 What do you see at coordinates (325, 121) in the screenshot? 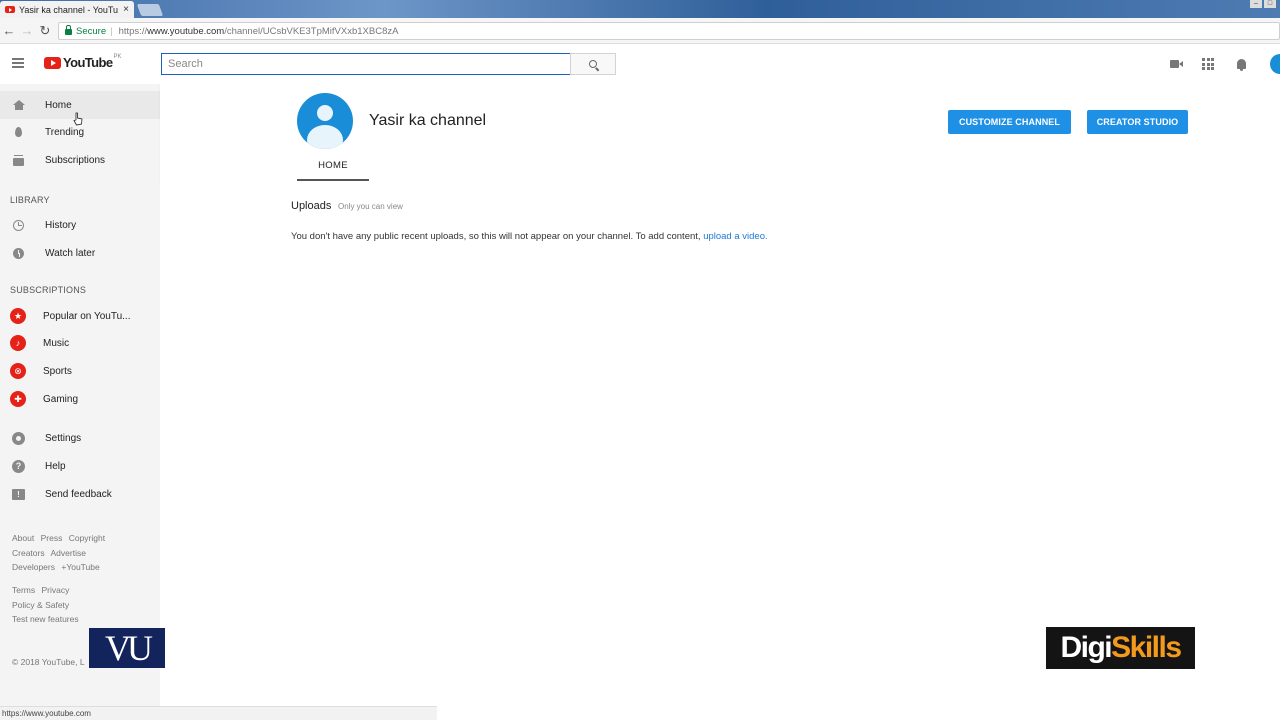
I see `channel-avatar` at bounding box center [325, 121].